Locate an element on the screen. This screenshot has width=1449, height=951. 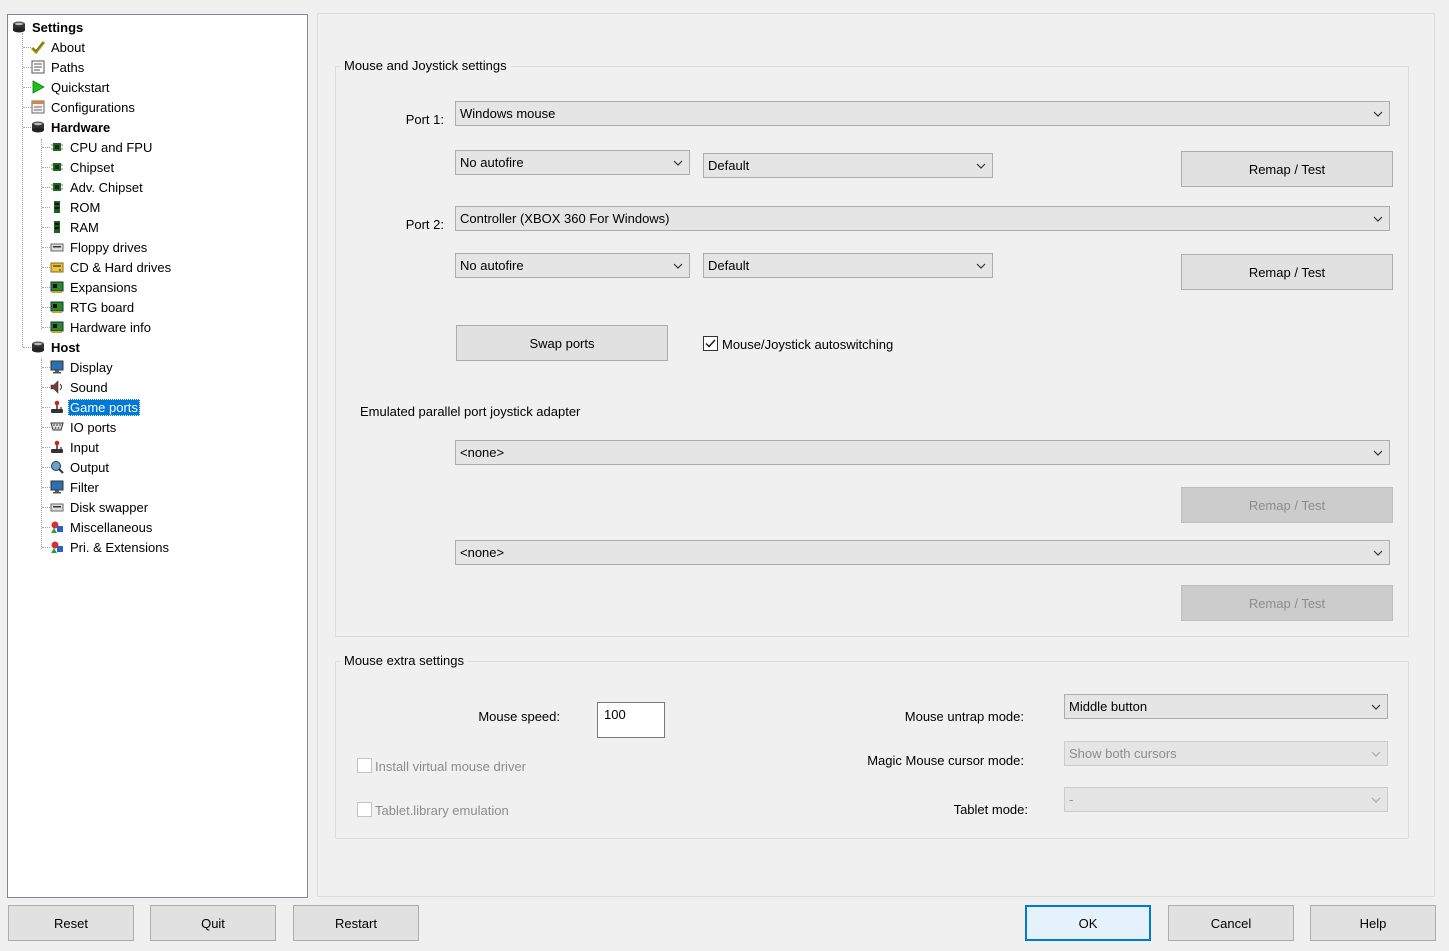
tree-item-io-ports: IO ports is located at coordinates (83, 427).